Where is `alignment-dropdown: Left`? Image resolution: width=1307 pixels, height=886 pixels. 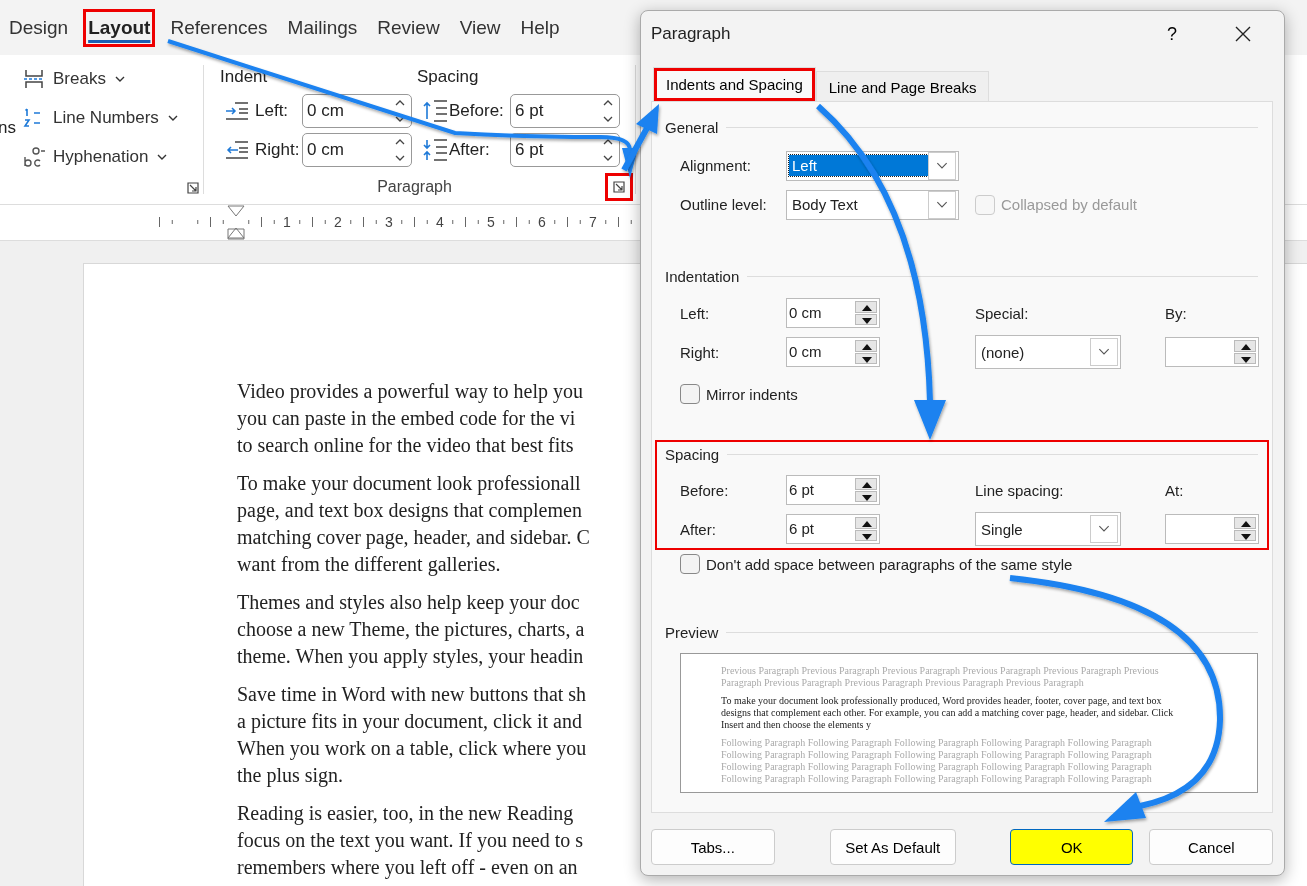
alignment-dropdown: Left is located at coordinates (872, 165).